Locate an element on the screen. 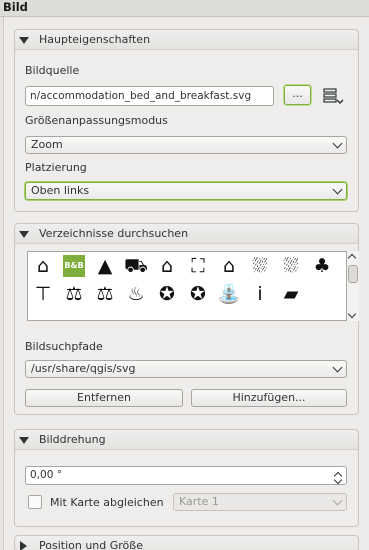 This screenshot has width=369, height=550. panel-title: Bild is located at coordinates (15, 7).